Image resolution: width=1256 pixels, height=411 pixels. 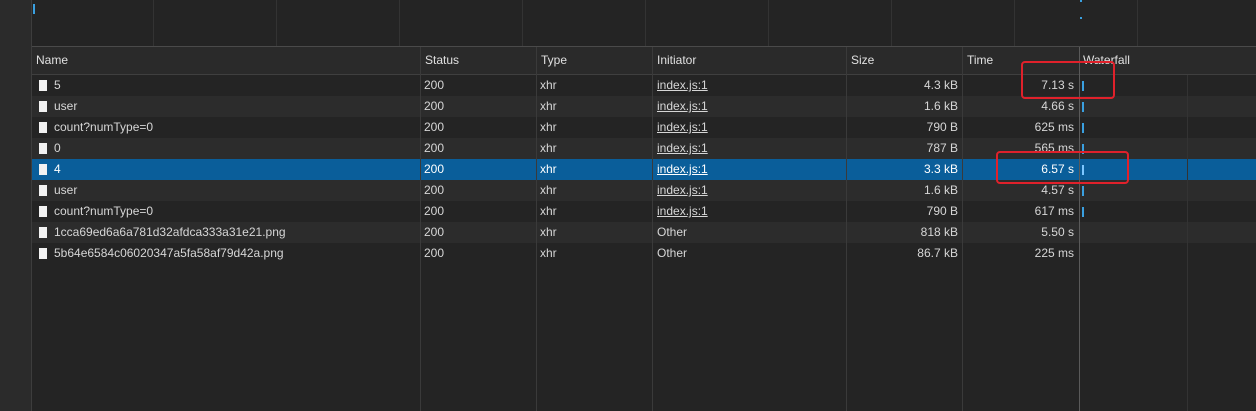 What do you see at coordinates (229, 85) in the screenshot?
I see `request-name: 5` at bounding box center [229, 85].